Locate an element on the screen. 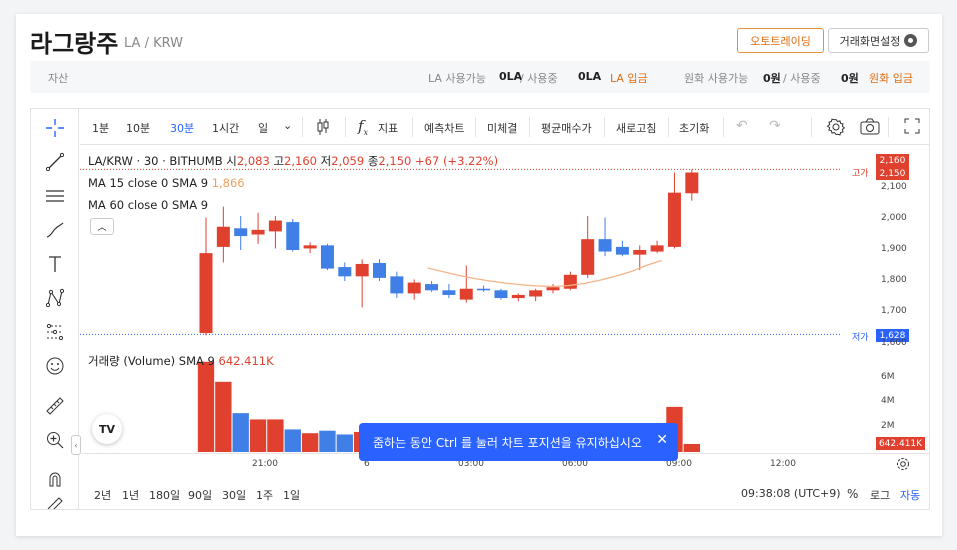  avg-buy-button: 평균매수가 is located at coordinates (566, 128).